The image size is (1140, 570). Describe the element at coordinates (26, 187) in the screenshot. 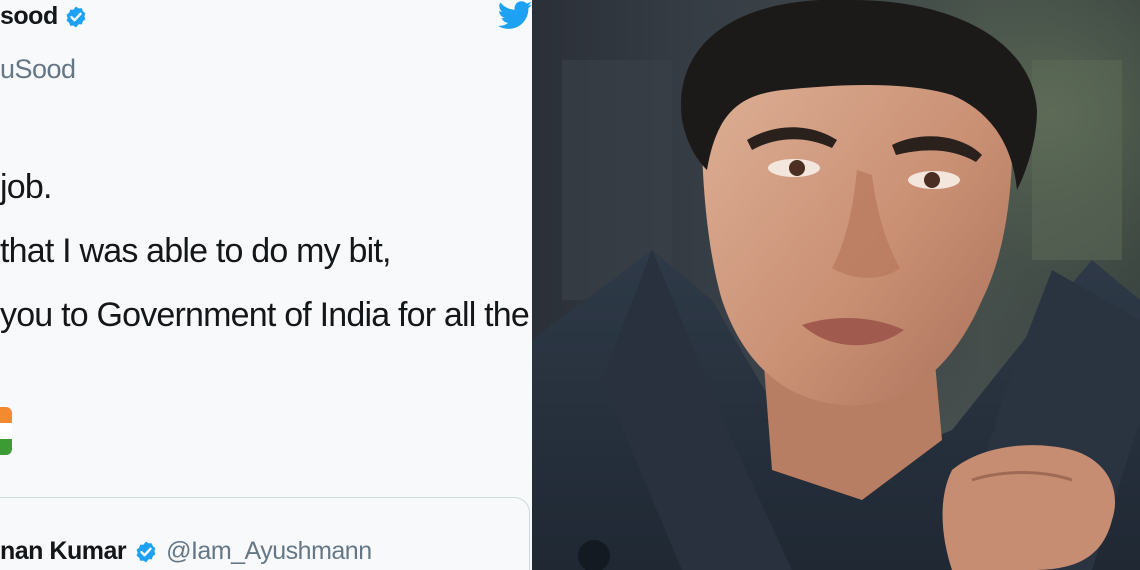

I see `tweet-line: job.` at that location.